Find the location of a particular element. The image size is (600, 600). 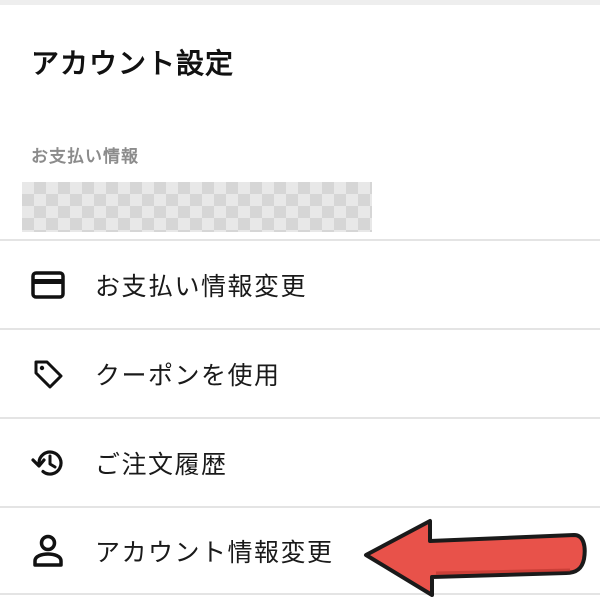

menu-item-change-account-info: アカウント情報変更 is located at coordinates (300, 550).